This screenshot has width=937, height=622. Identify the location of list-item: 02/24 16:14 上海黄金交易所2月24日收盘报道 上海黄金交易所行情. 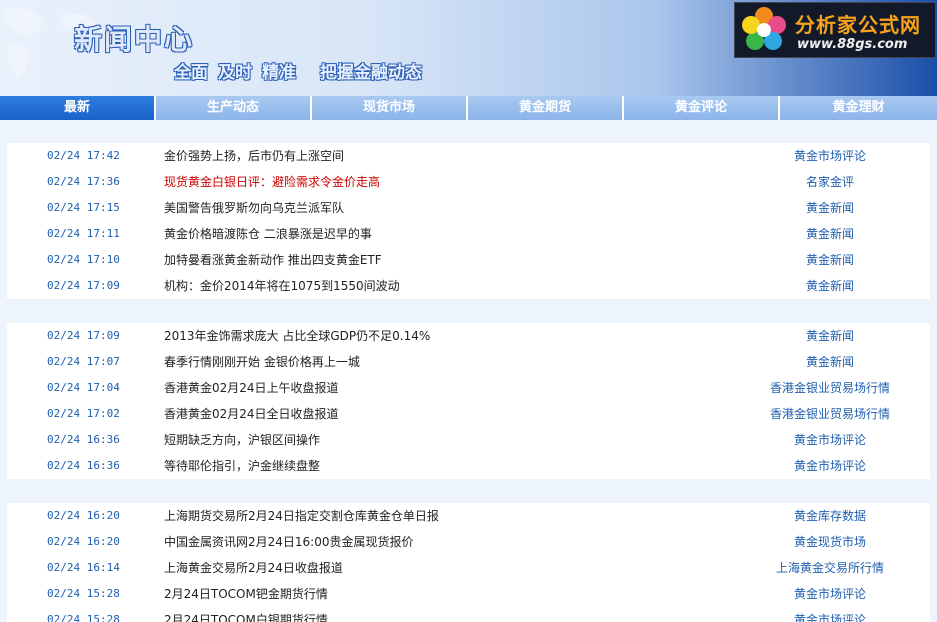
(468, 568).